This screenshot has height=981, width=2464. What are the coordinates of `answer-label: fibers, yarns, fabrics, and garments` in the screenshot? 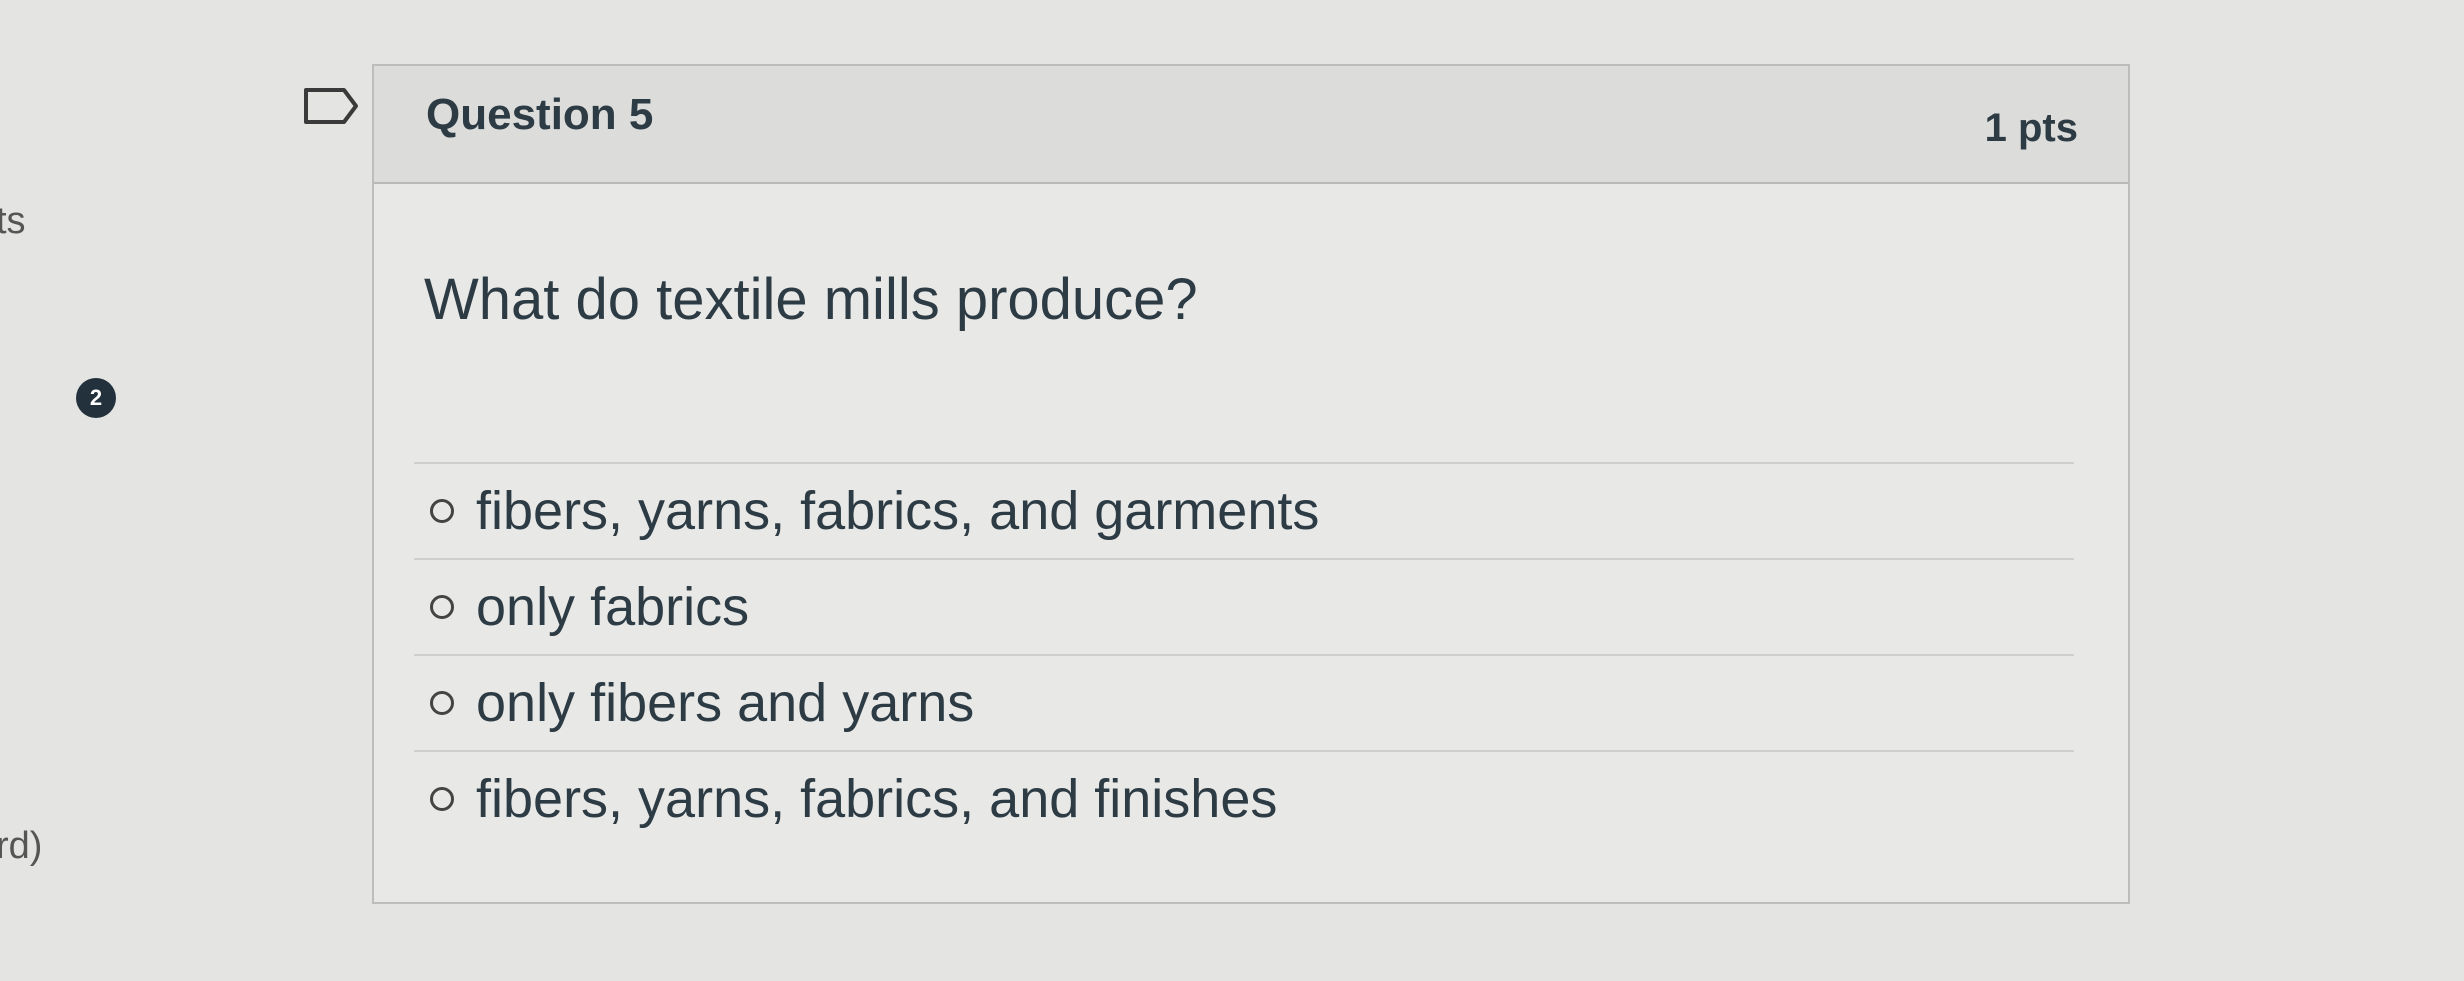 It's located at (898, 511).